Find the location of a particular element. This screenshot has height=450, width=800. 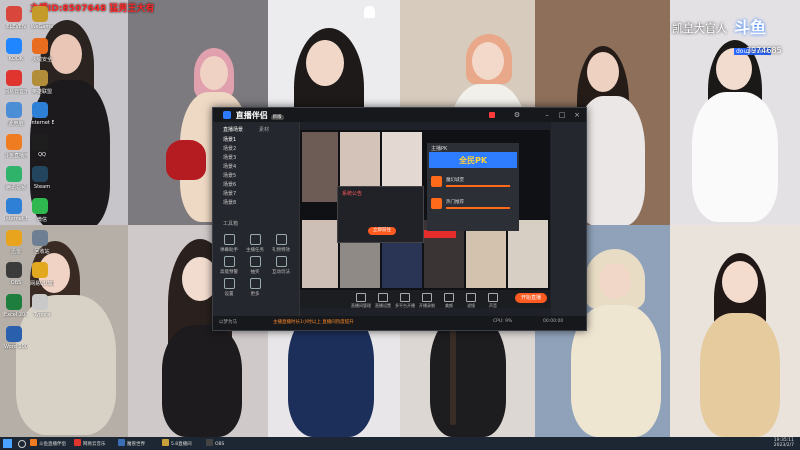

desktop-icon-label: OBS is located at coordinates (16, 283).